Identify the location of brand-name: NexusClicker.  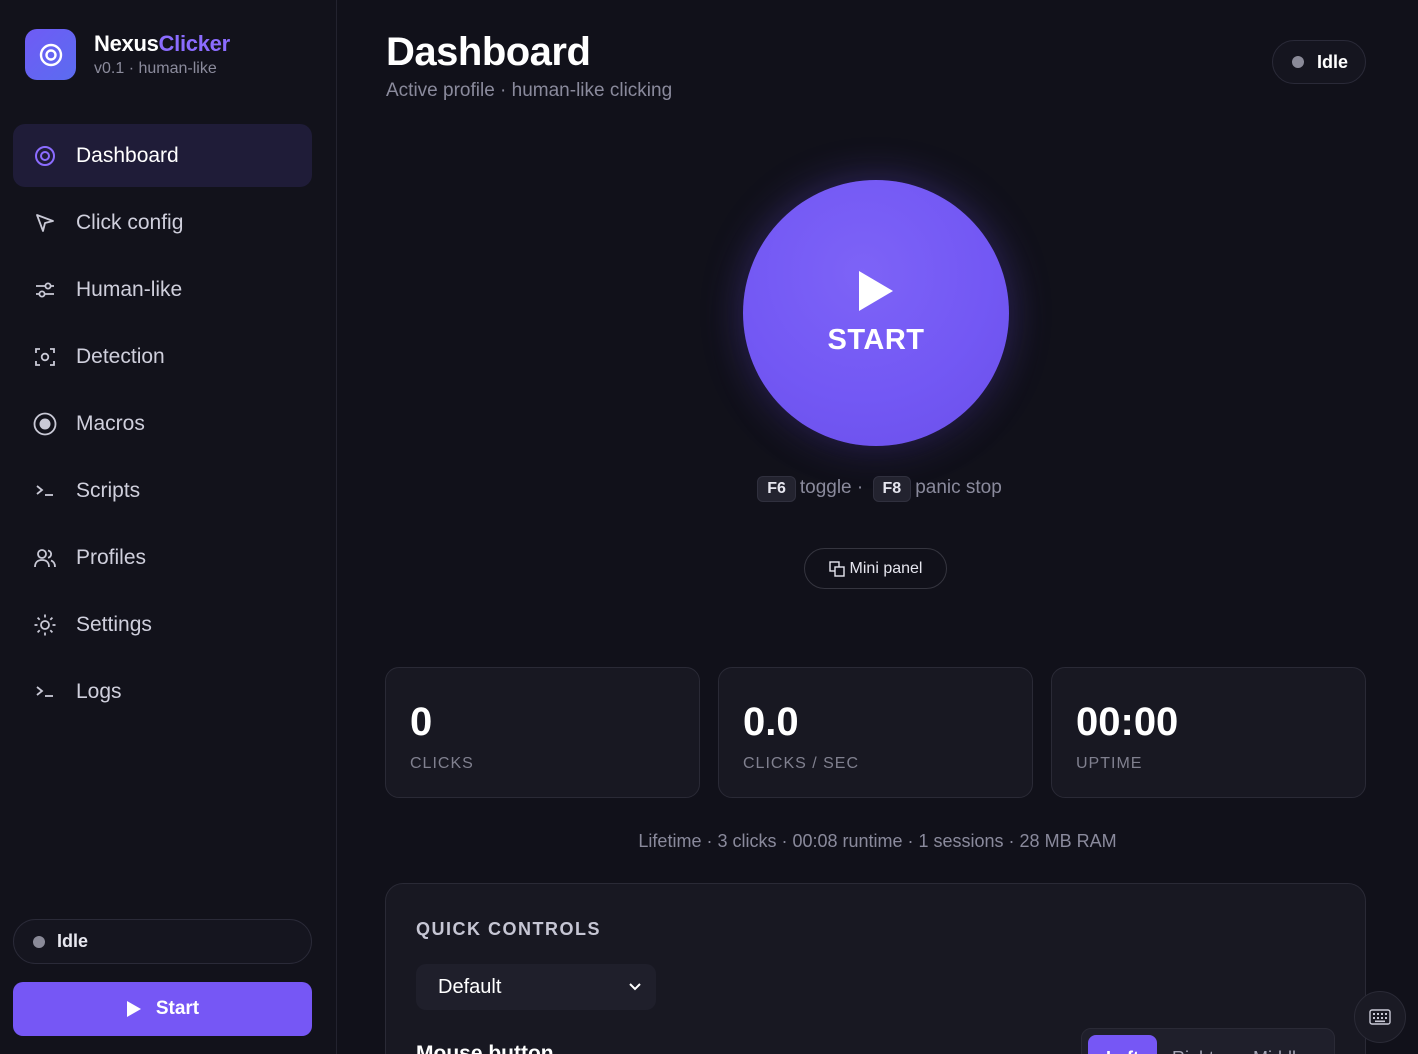
(162, 43).